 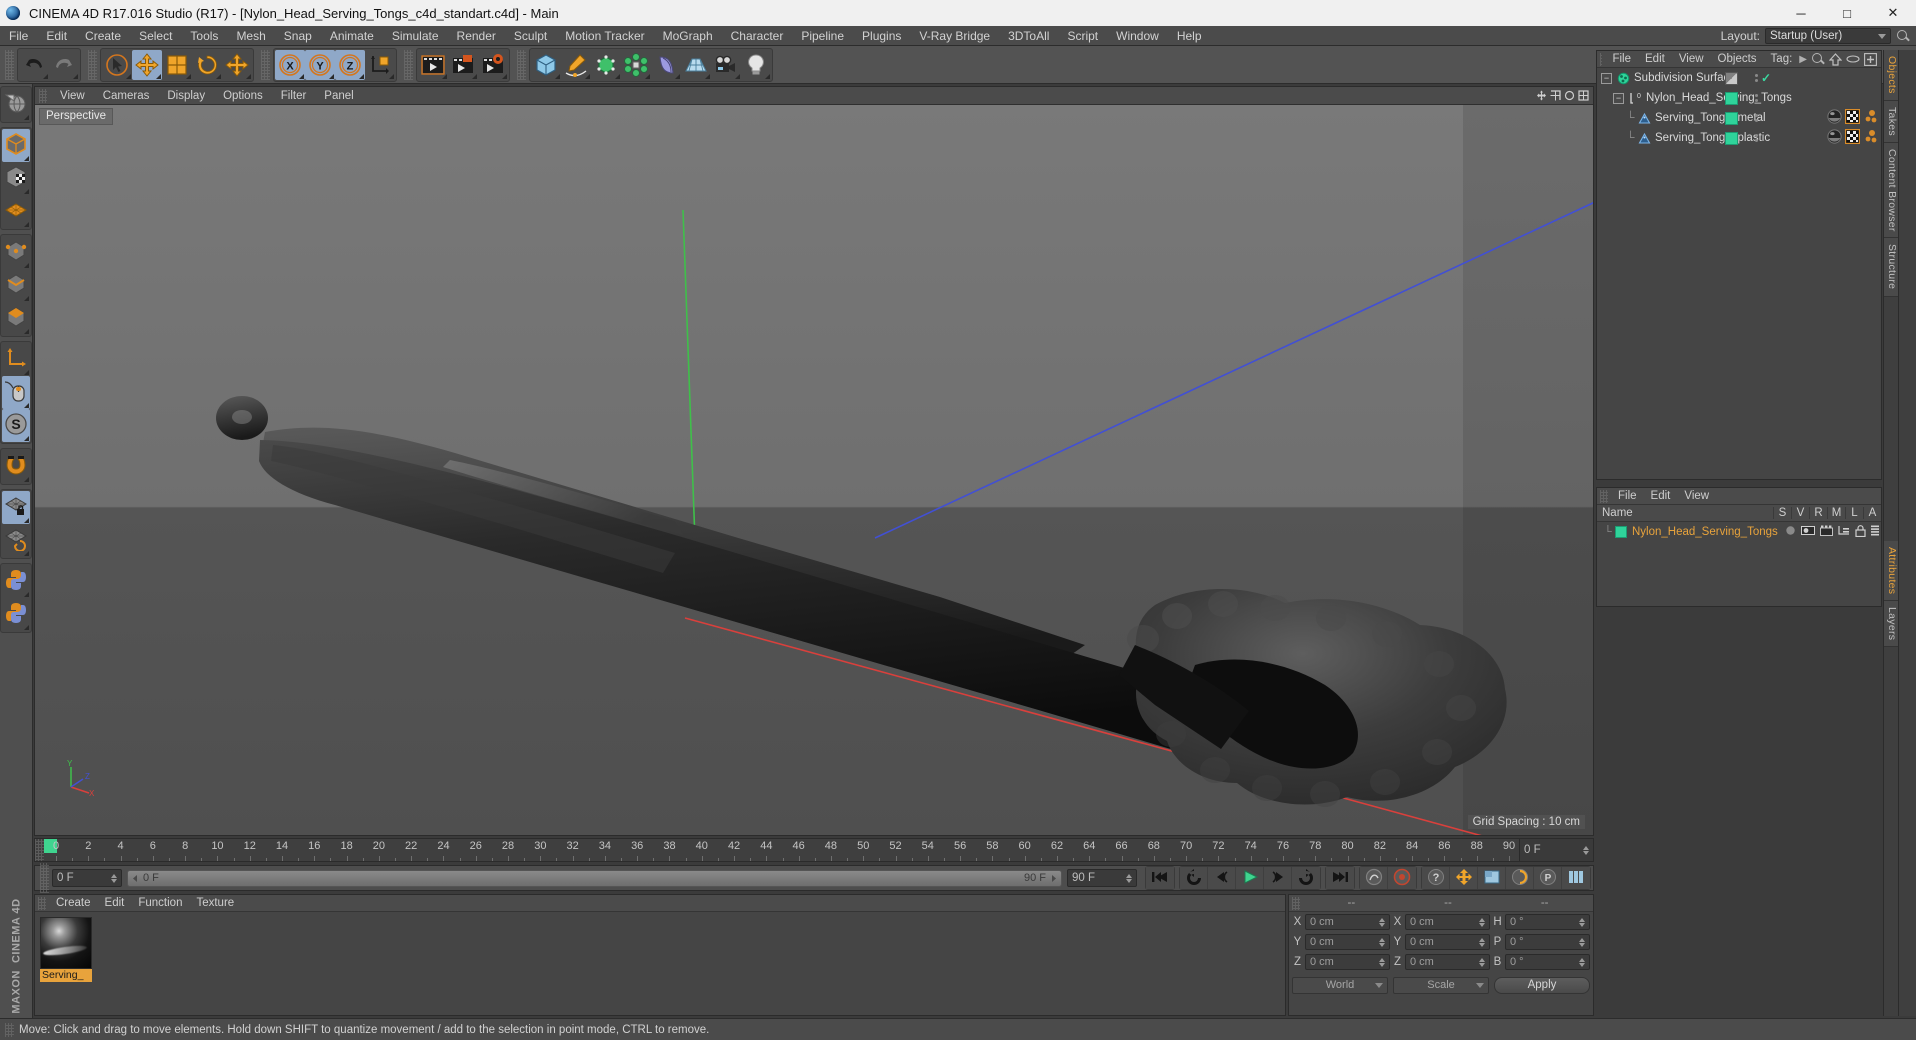 What do you see at coordinates (1891, 624) in the screenshot?
I see `vtab-layers: Layers` at bounding box center [1891, 624].